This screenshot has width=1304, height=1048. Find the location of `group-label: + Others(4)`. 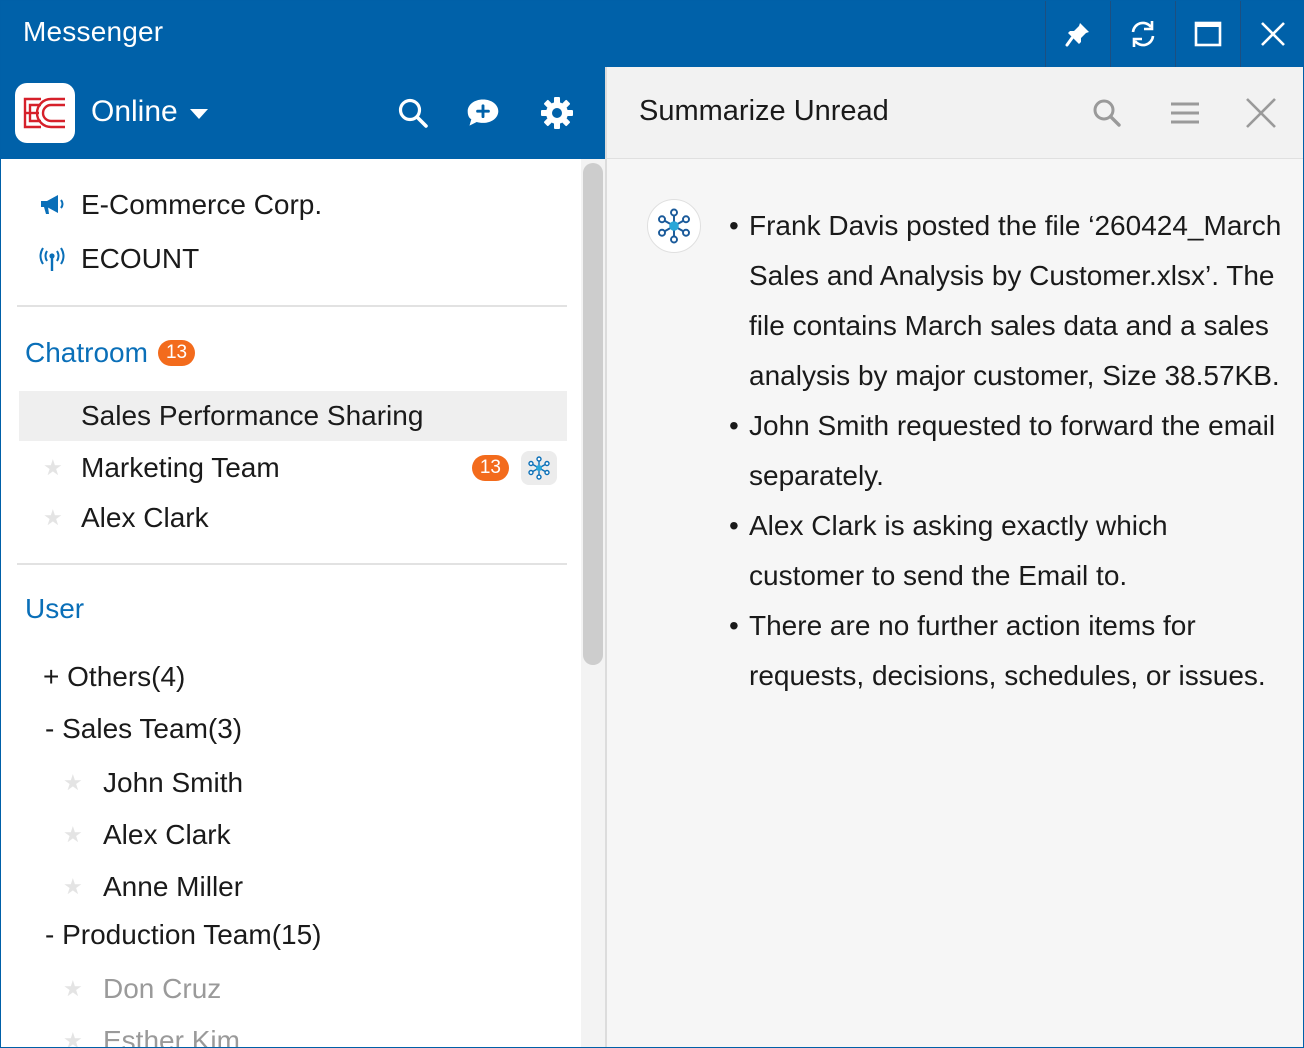

group-label: + Others(4) is located at coordinates (114, 676).